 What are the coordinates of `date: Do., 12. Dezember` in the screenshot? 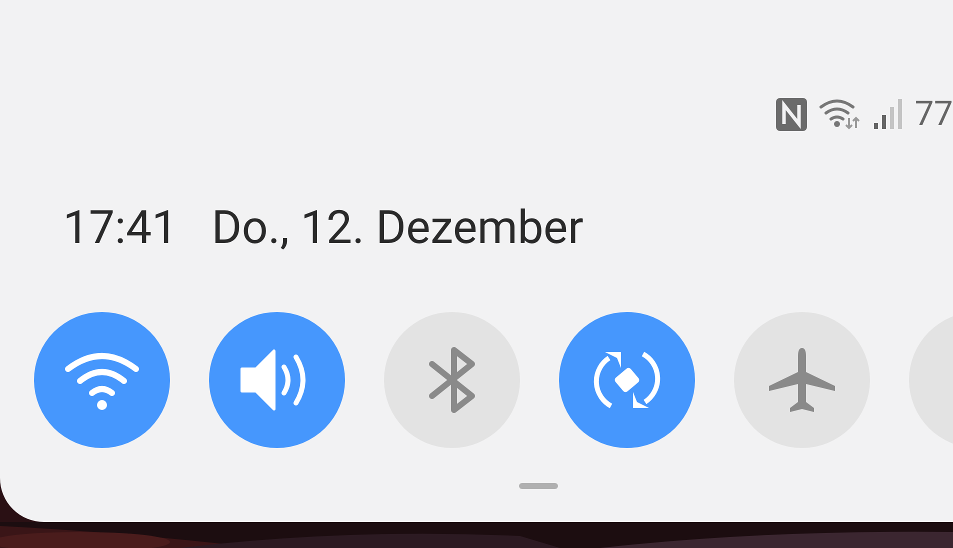 It's located at (398, 228).